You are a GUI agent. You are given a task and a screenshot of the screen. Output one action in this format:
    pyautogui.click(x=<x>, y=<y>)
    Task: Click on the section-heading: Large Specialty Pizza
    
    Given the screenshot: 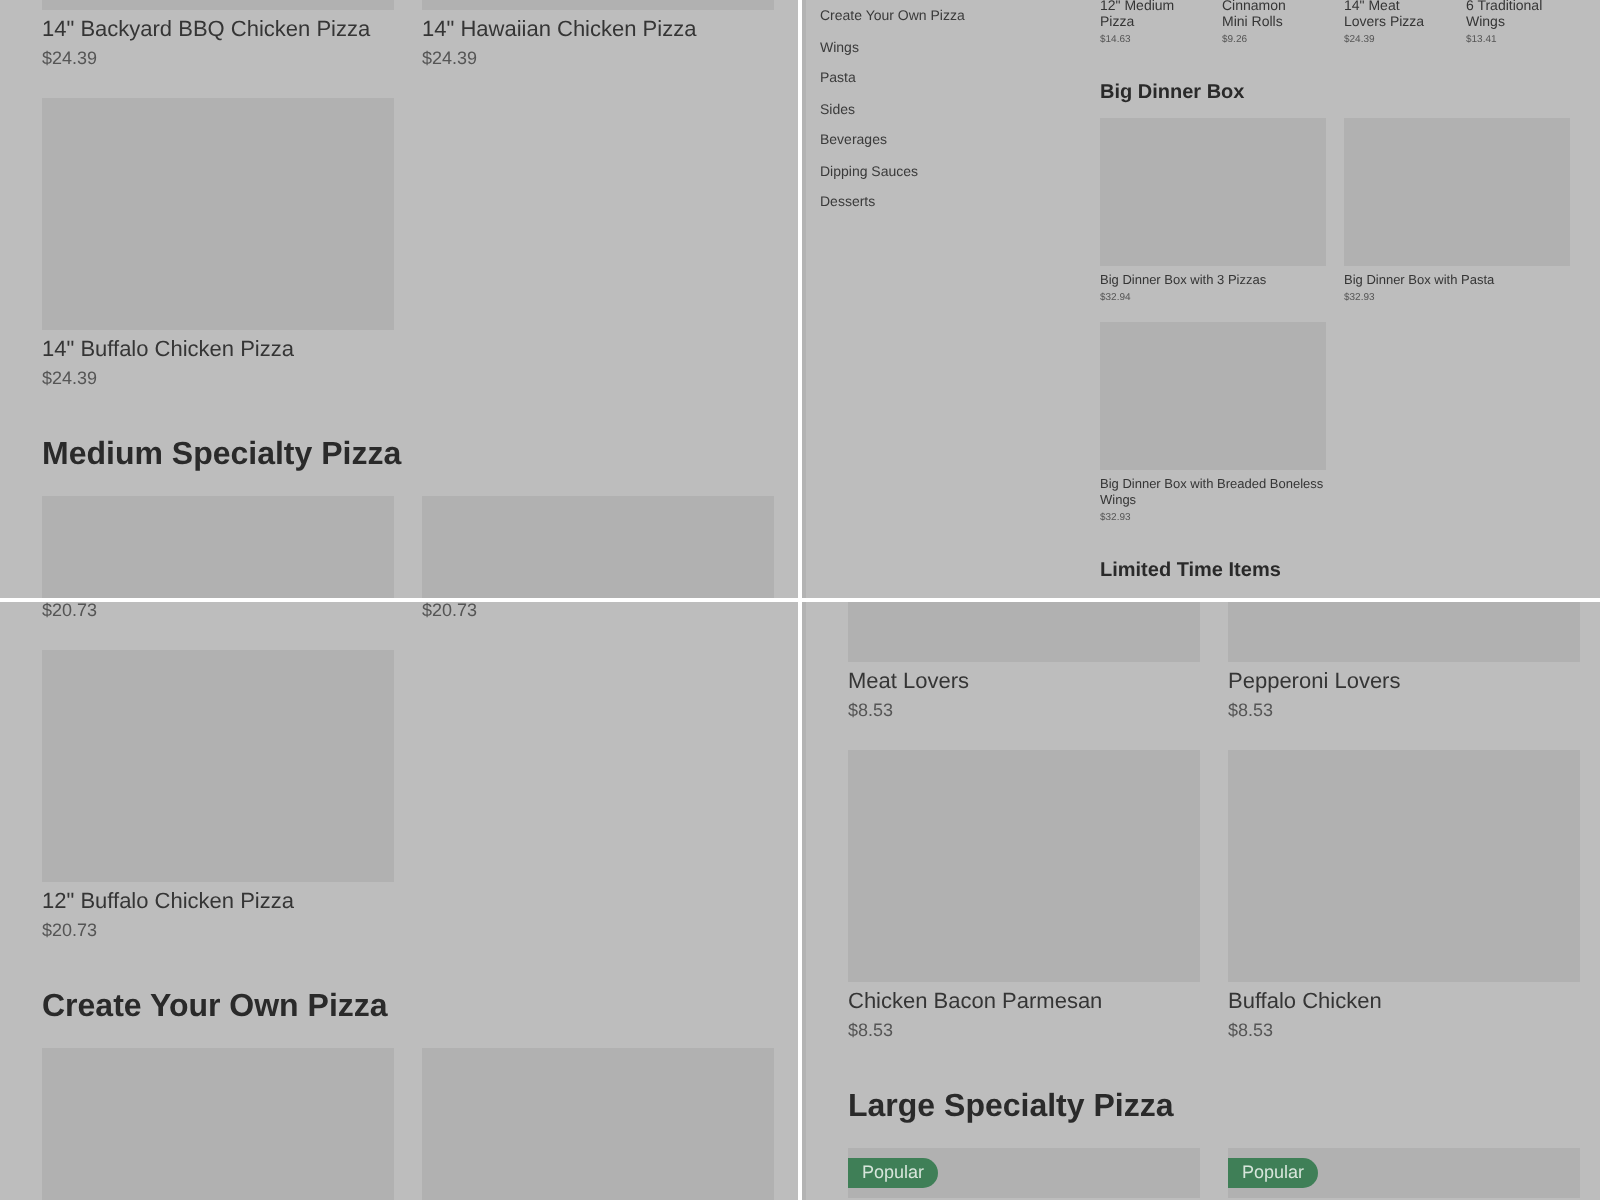 What is the action you would take?
    pyautogui.click(x=1012, y=1108)
    